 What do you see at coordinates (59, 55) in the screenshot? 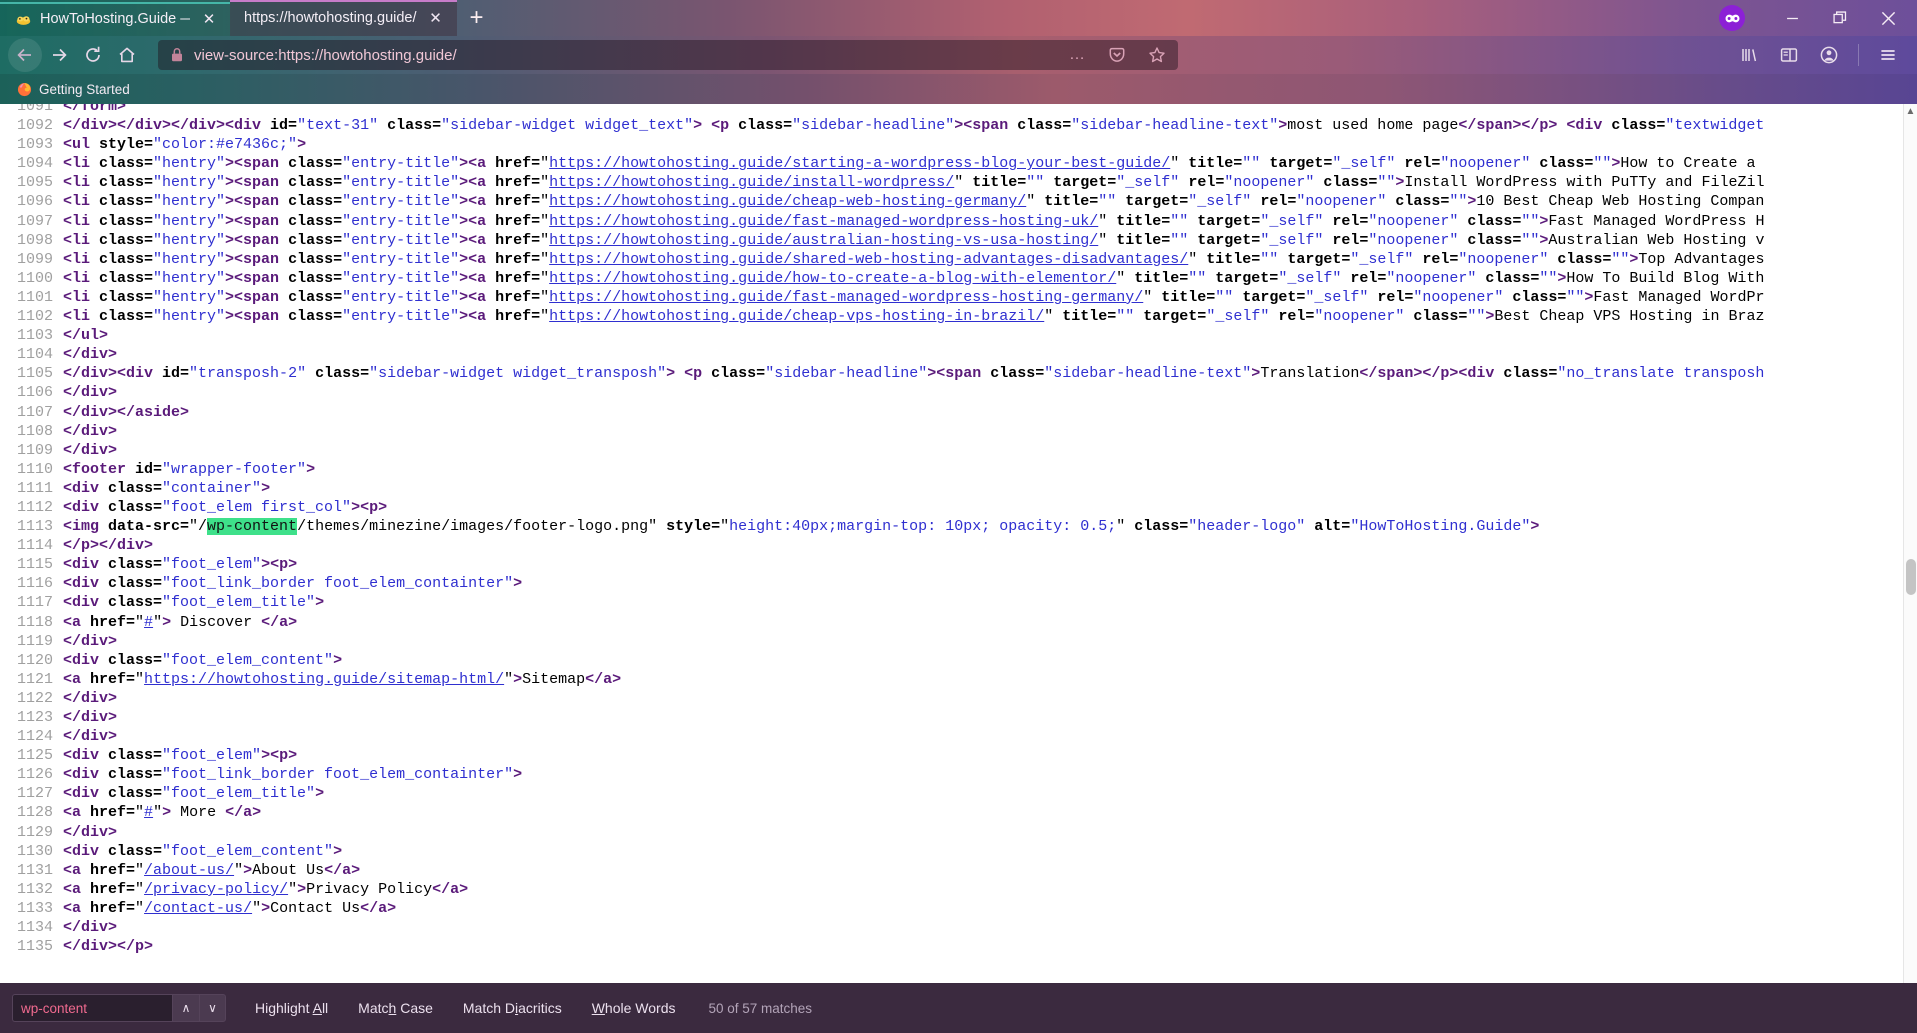
I see `forward-button-icon` at bounding box center [59, 55].